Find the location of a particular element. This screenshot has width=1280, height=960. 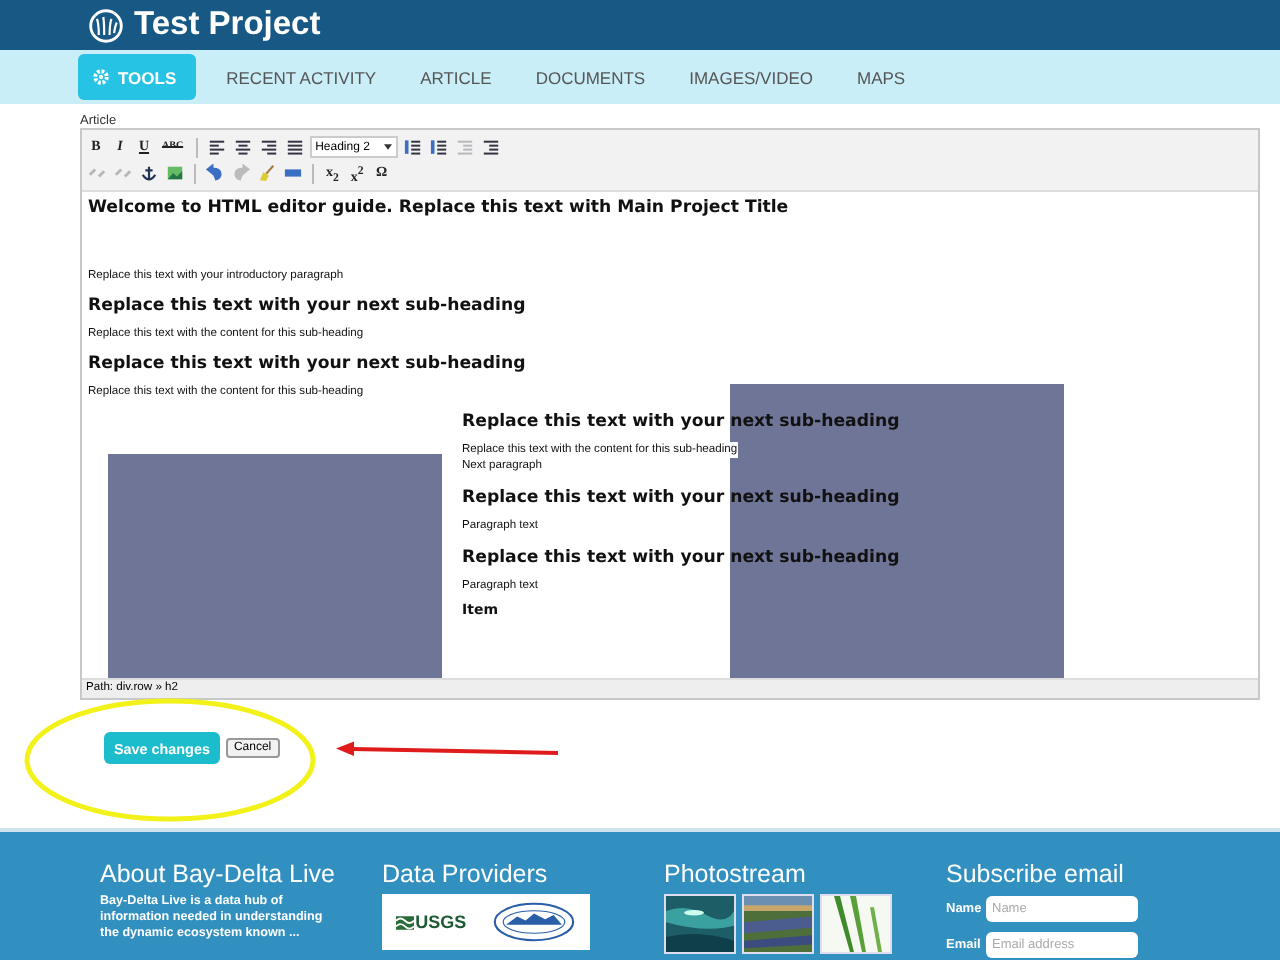

align-justify-icon is located at coordinates (294, 147).